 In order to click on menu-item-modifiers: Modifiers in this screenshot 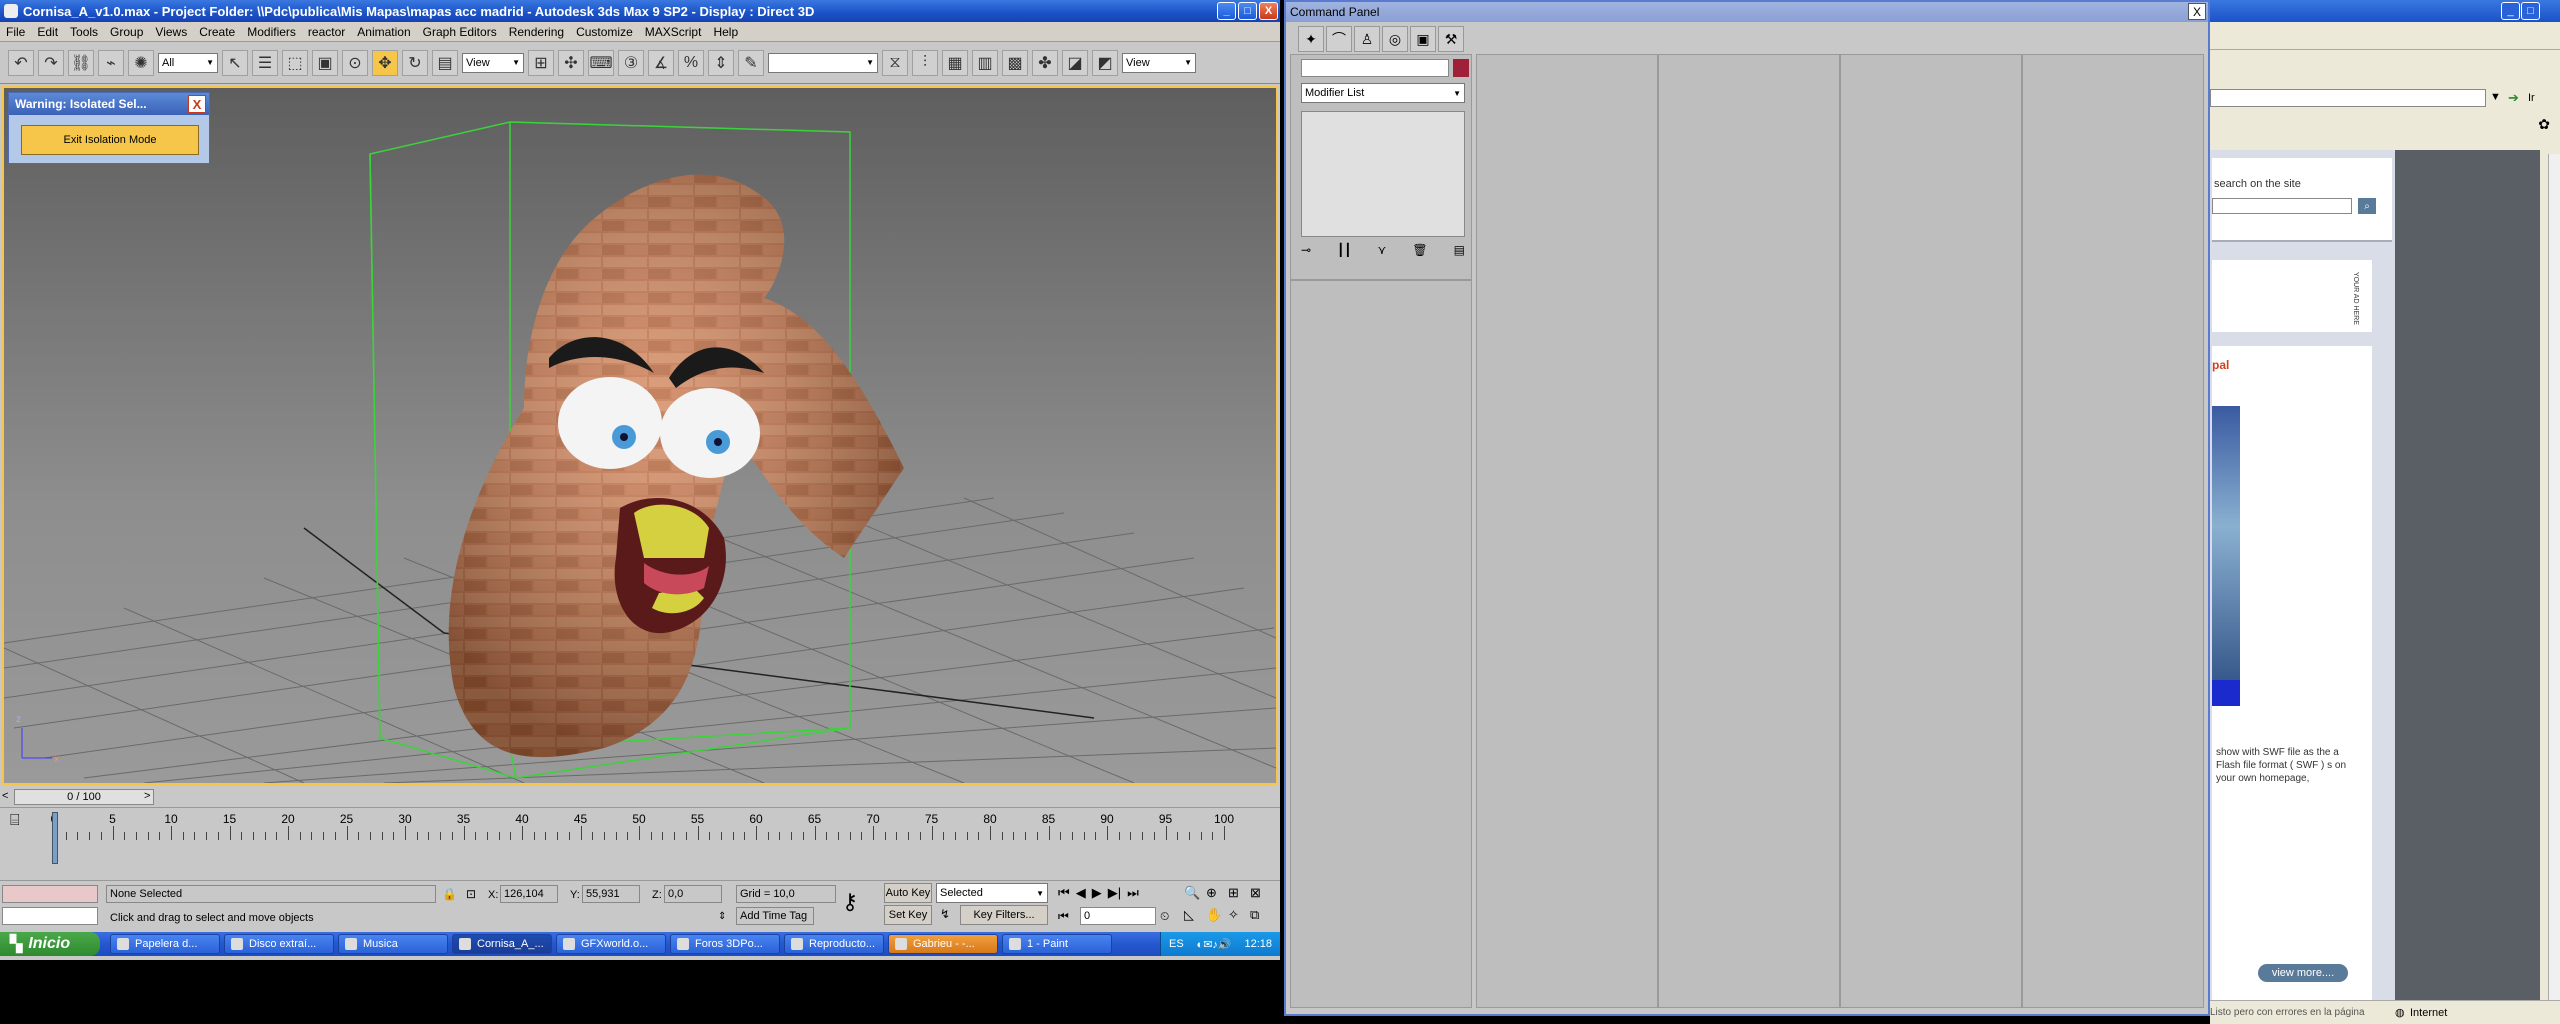, I will do `click(271, 32)`.